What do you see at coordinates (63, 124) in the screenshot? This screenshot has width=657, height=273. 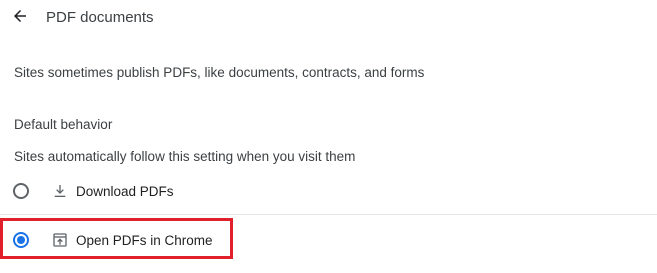 I see `default-behavior-heading: Default behavior` at bounding box center [63, 124].